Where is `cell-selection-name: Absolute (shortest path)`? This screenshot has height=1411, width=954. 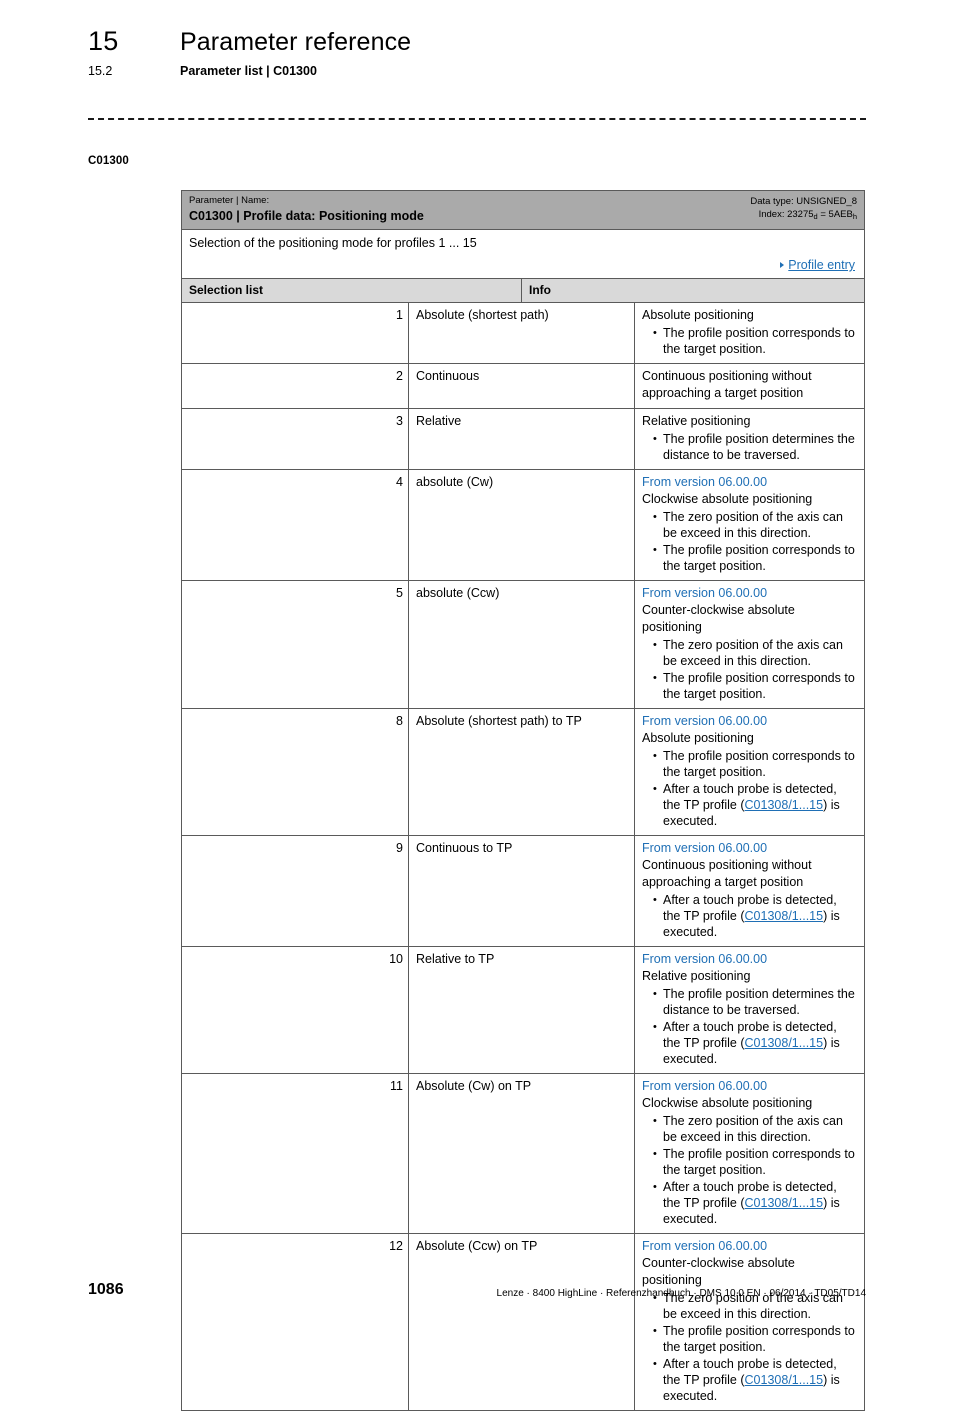
cell-selection-name: Absolute (shortest path) is located at coordinates (521, 333).